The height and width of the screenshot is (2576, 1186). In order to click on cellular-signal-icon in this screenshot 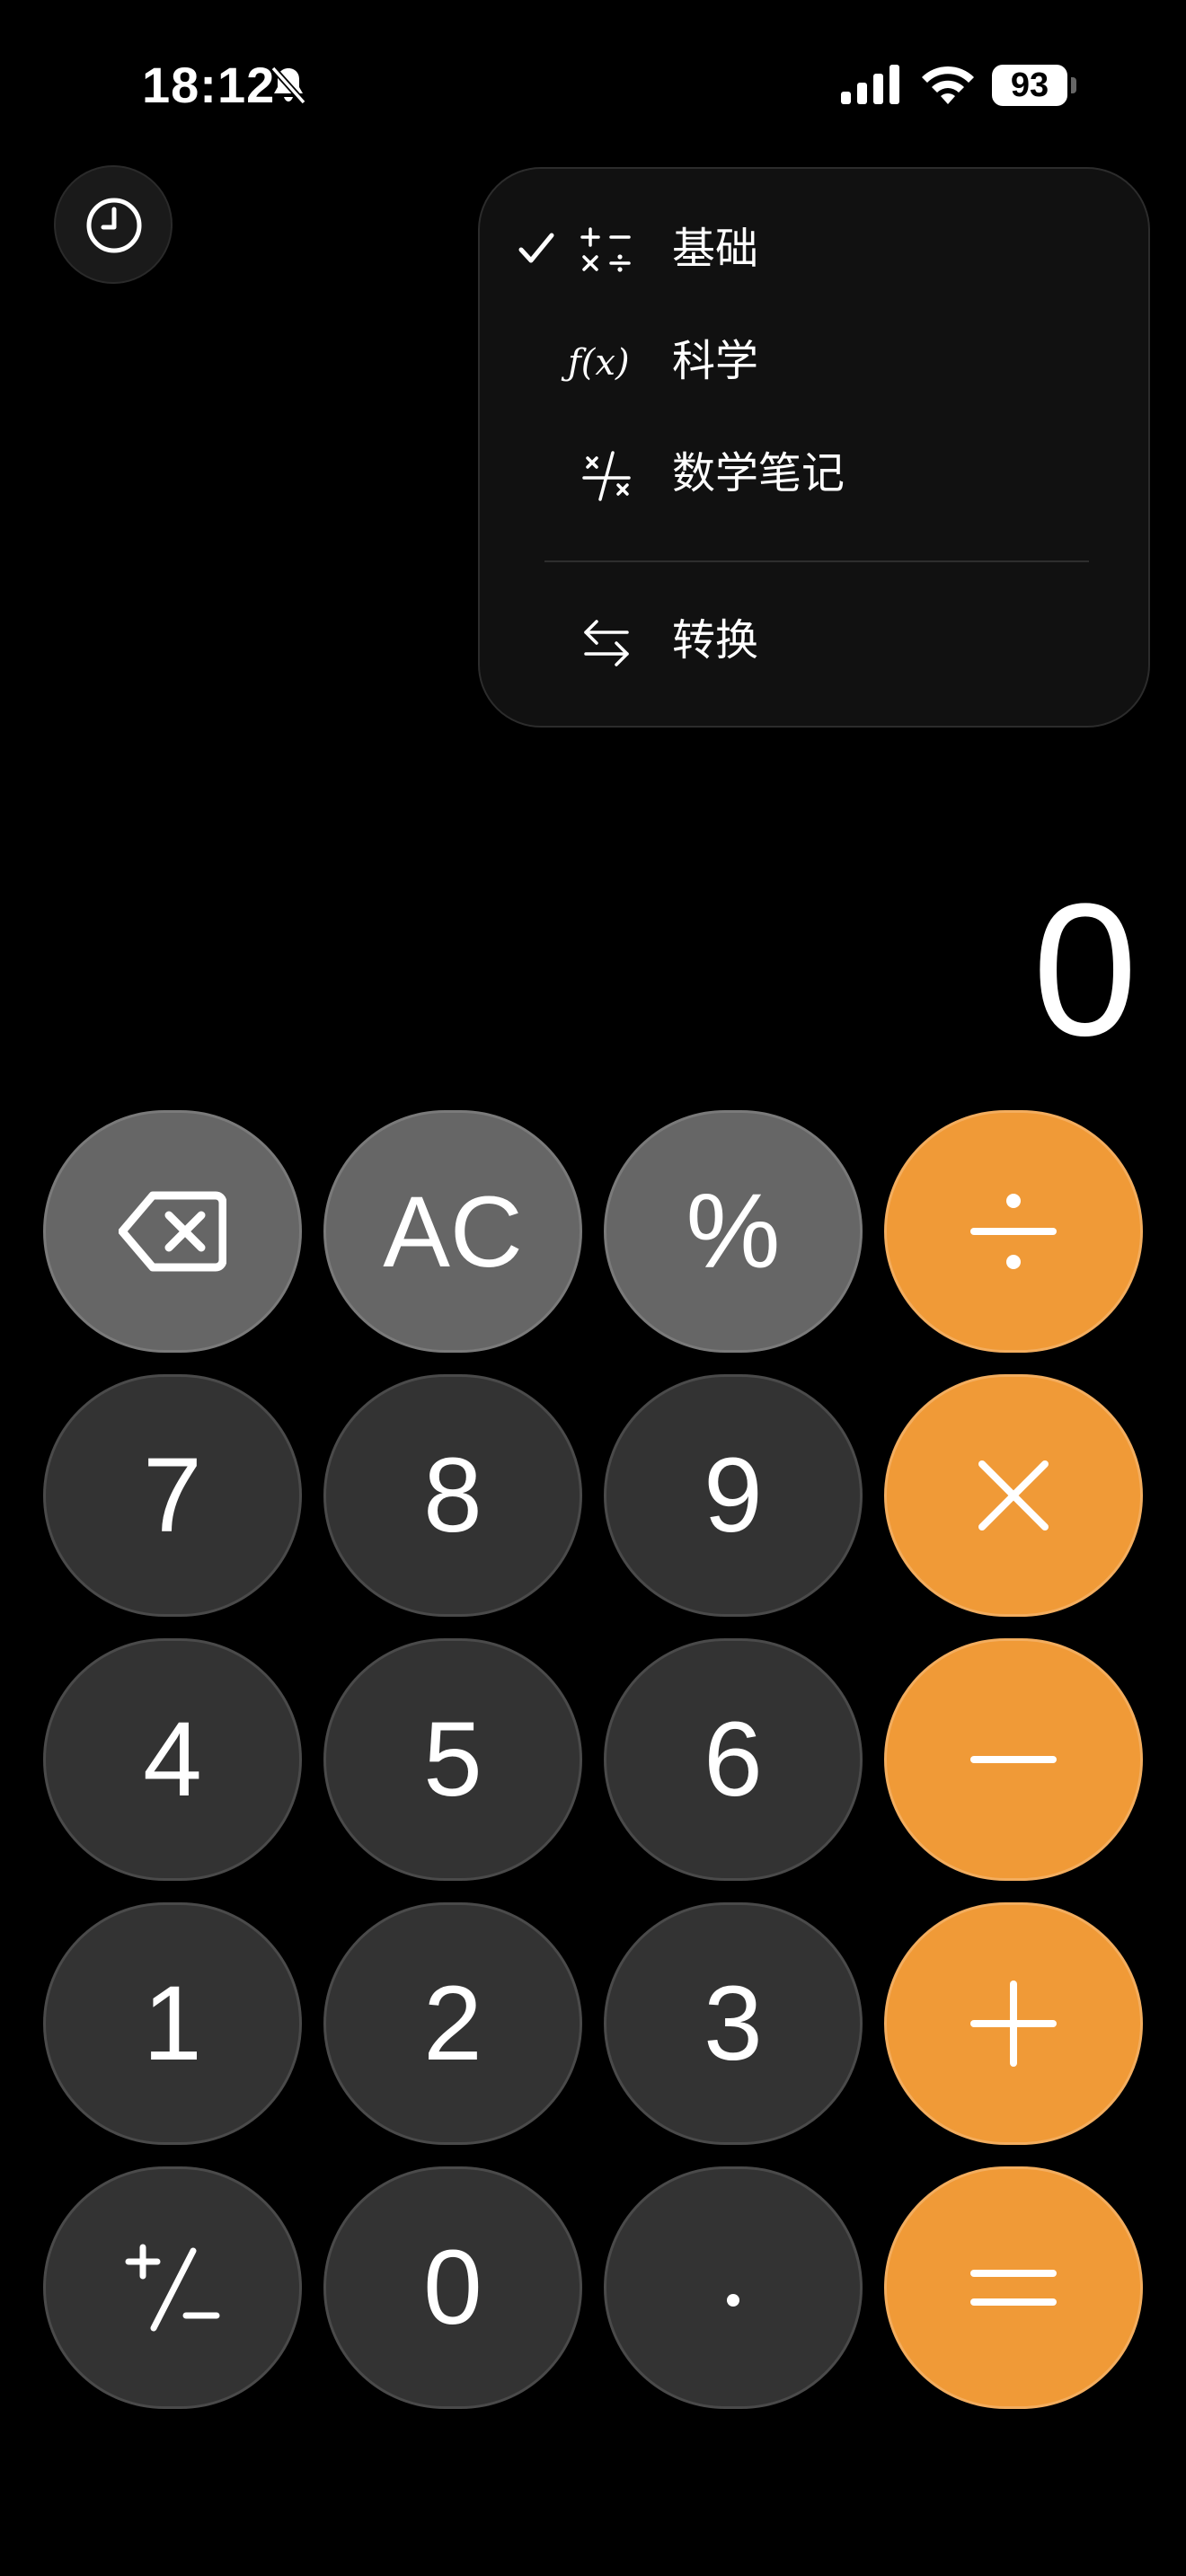, I will do `click(870, 84)`.